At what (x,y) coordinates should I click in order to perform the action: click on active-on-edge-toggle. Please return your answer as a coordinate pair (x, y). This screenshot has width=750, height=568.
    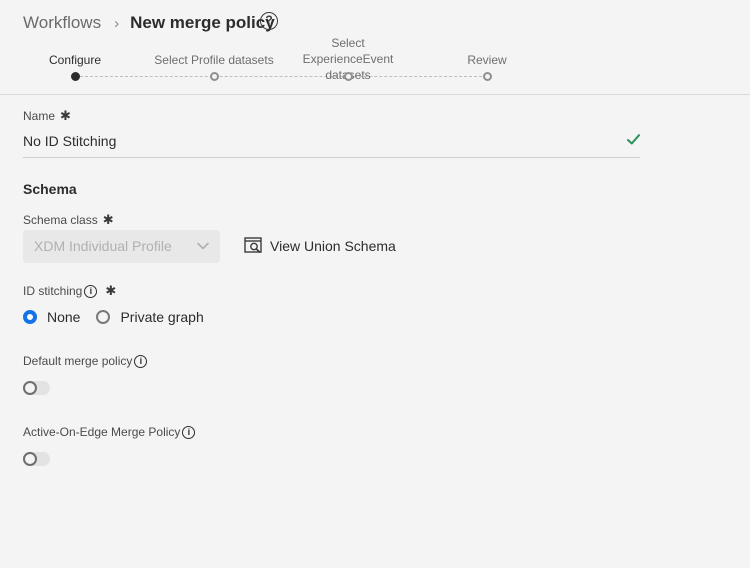
    Looking at the image, I should click on (36, 459).